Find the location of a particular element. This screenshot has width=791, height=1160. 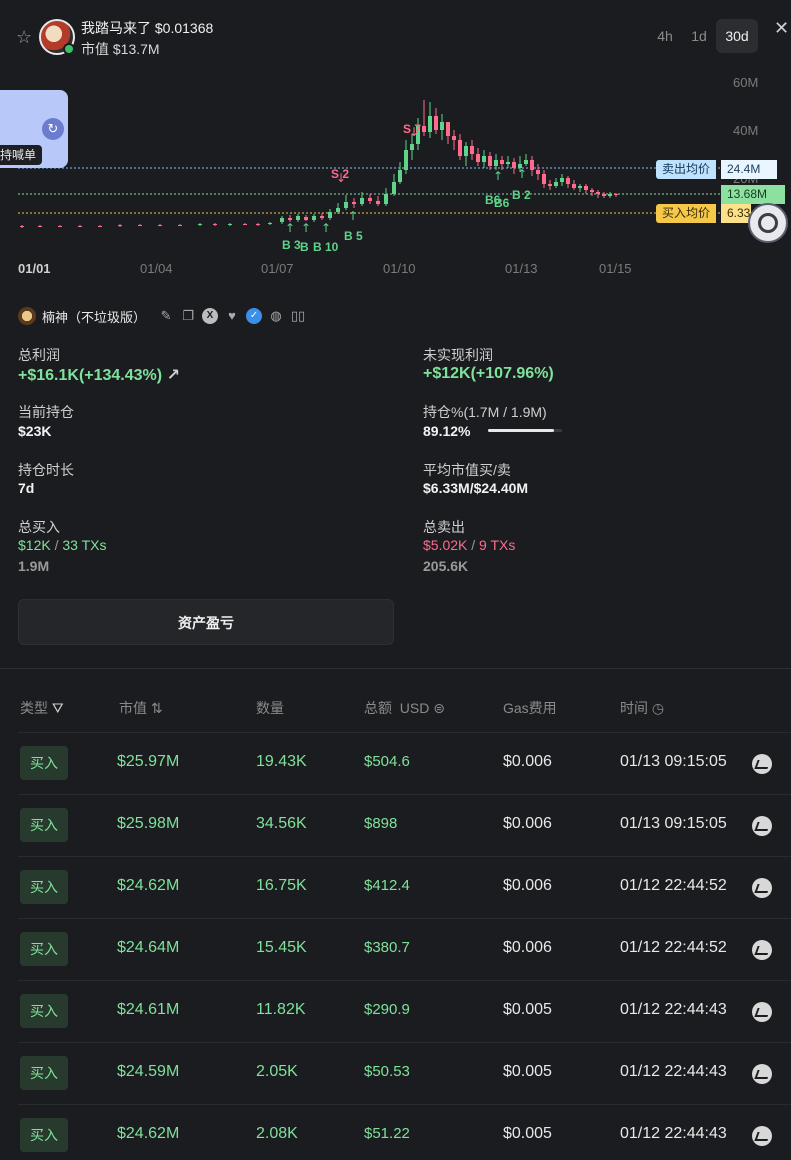

buy-marker: B 2 is located at coordinates (521, 195).